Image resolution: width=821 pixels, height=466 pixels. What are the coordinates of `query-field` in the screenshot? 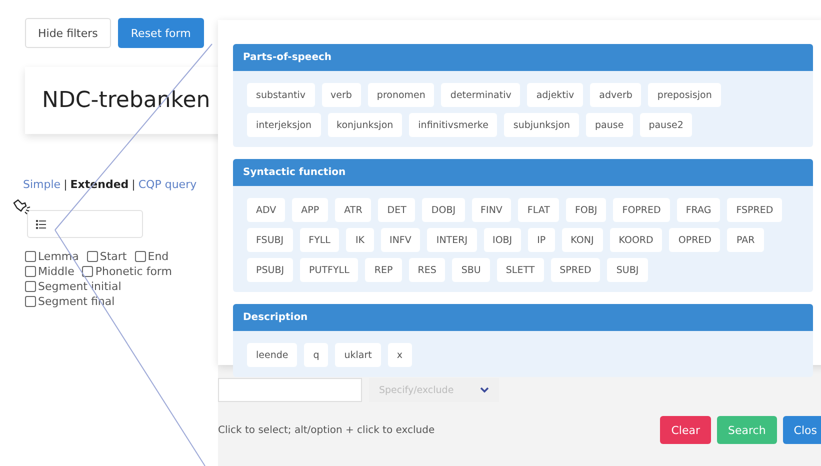 It's located at (85, 224).